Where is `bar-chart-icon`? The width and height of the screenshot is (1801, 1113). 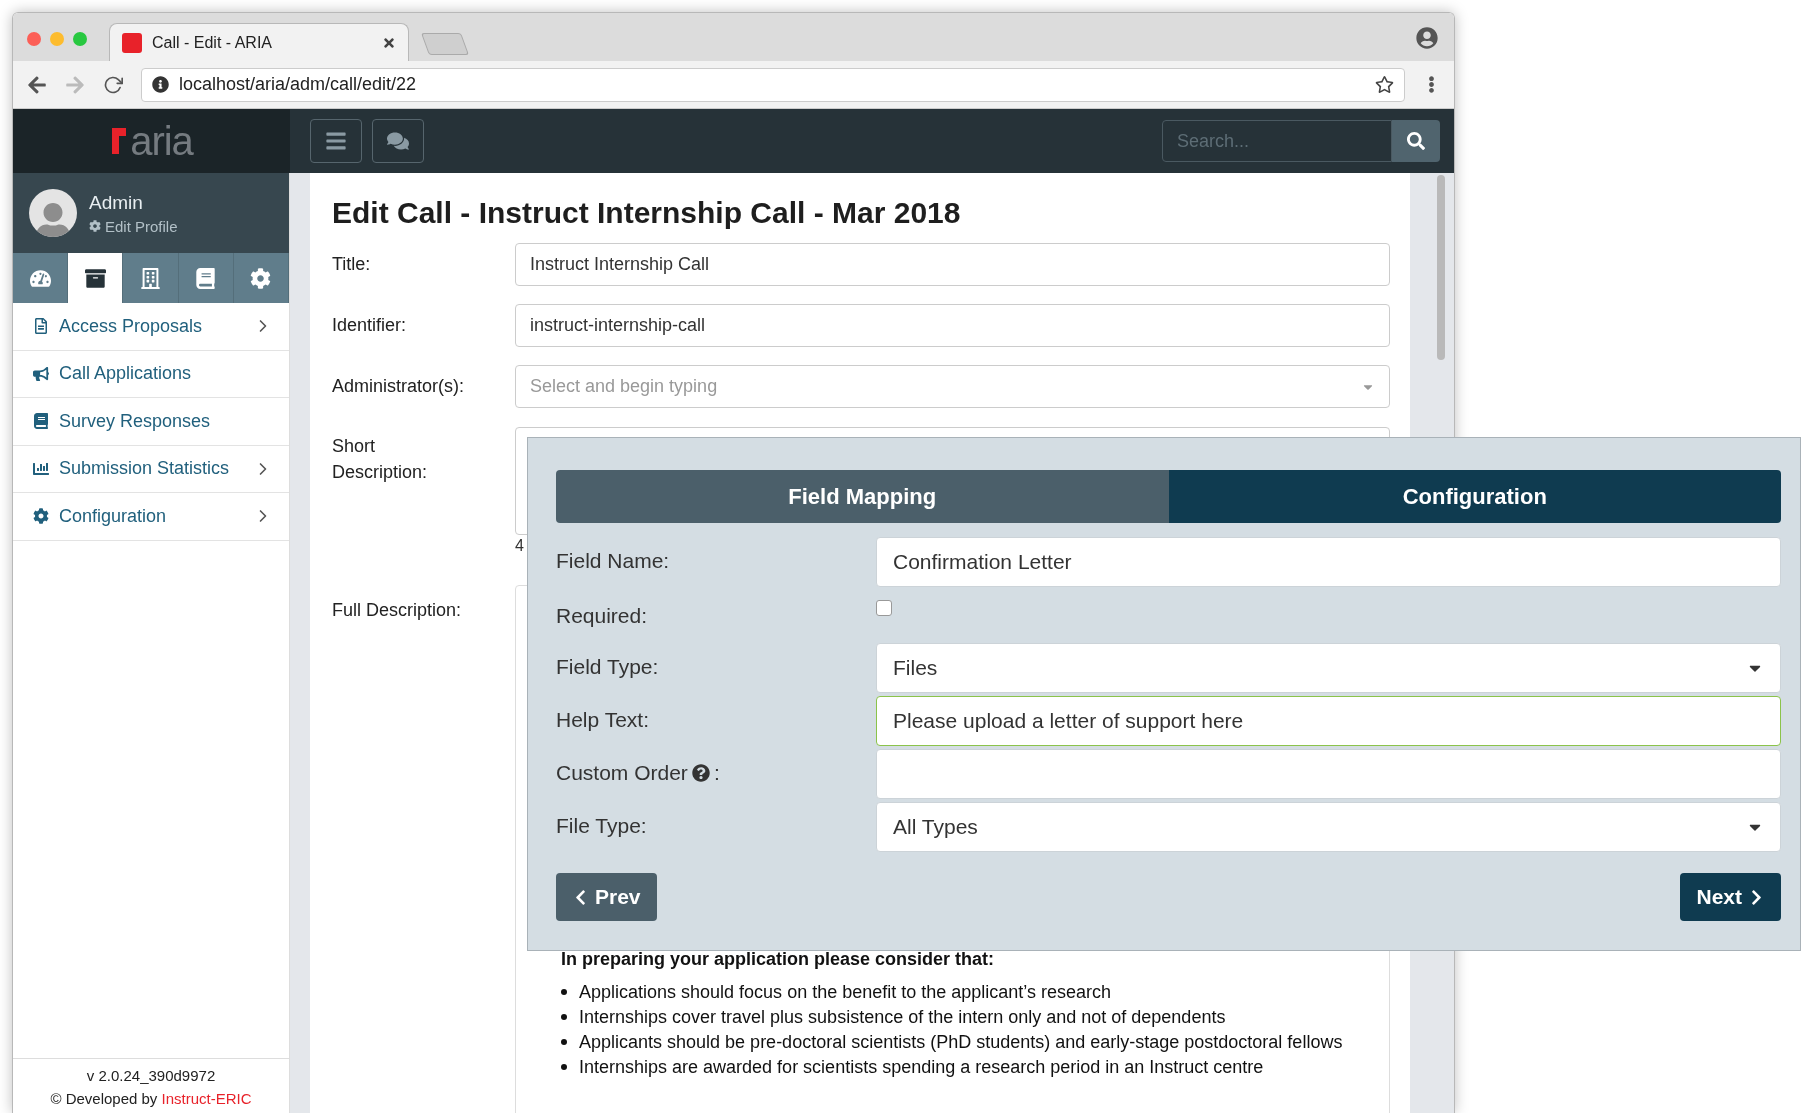
bar-chart-icon is located at coordinates (41, 468).